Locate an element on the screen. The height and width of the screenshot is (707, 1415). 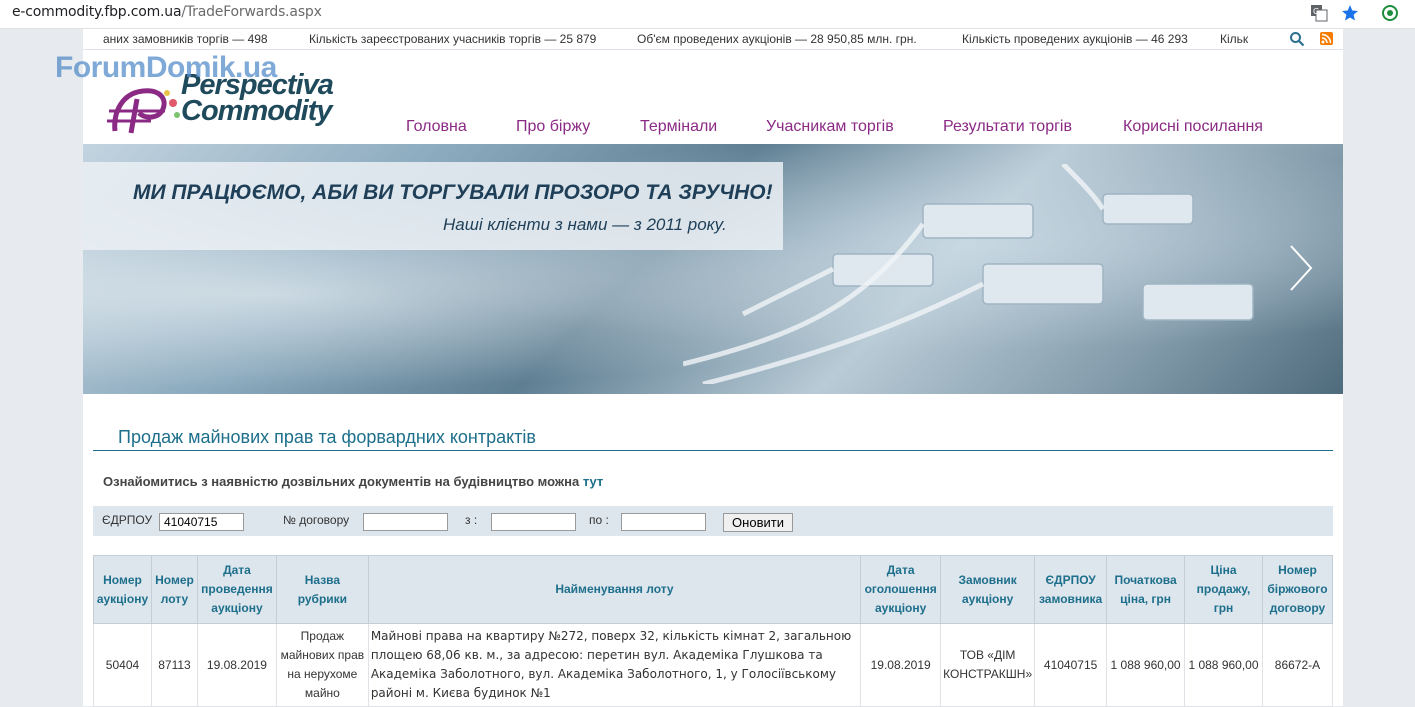
chevron-right-icon is located at coordinates (1301, 268).